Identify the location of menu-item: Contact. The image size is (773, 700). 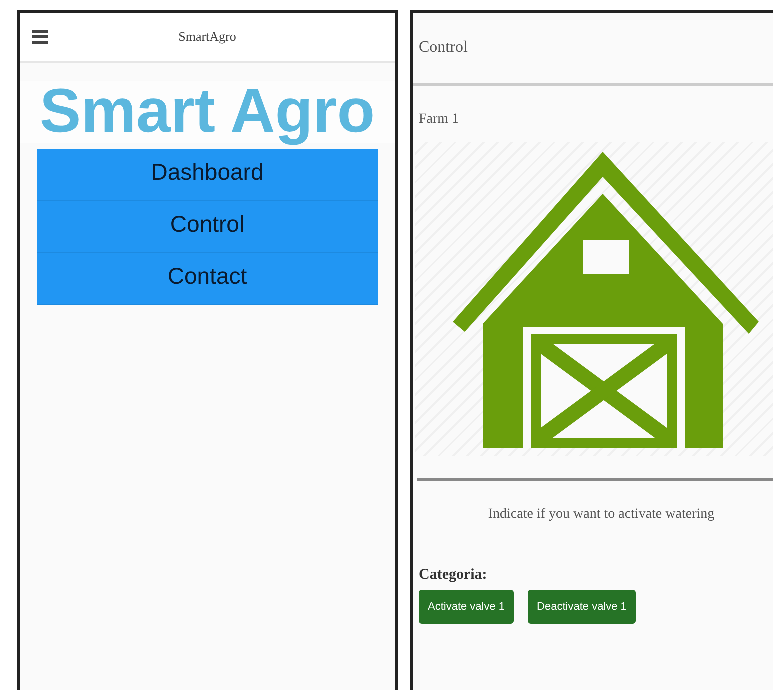
(207, 279).